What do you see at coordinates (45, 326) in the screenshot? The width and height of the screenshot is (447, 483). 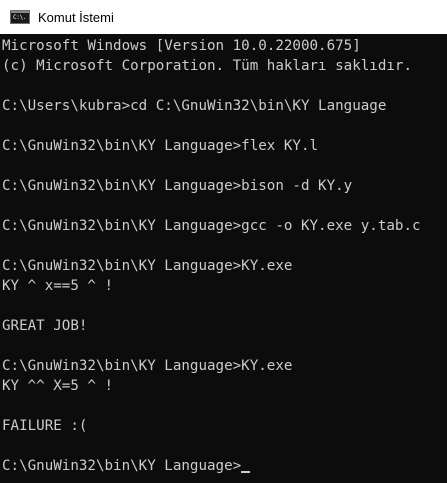 I see `console-line: GREAT JOB!` at bounding box center [45, 326].